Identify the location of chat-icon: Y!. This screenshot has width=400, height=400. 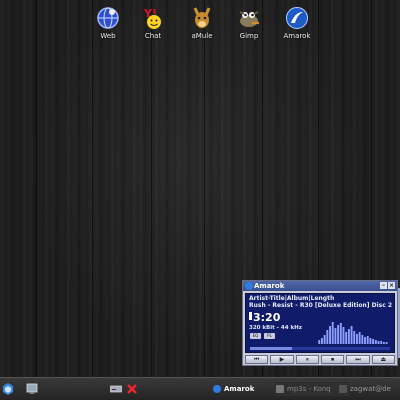
(153, 18).